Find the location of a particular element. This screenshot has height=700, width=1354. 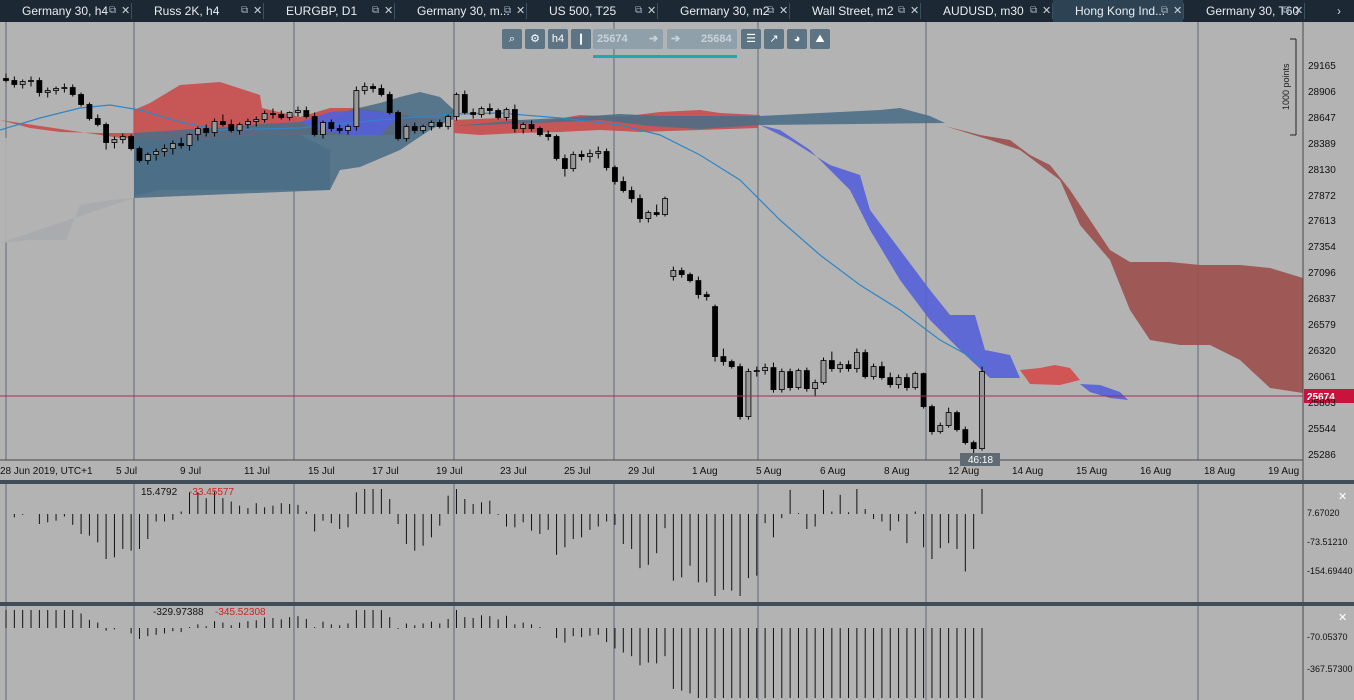

date-tick-label: 19 Aug is located at coordinates (1284, 471).